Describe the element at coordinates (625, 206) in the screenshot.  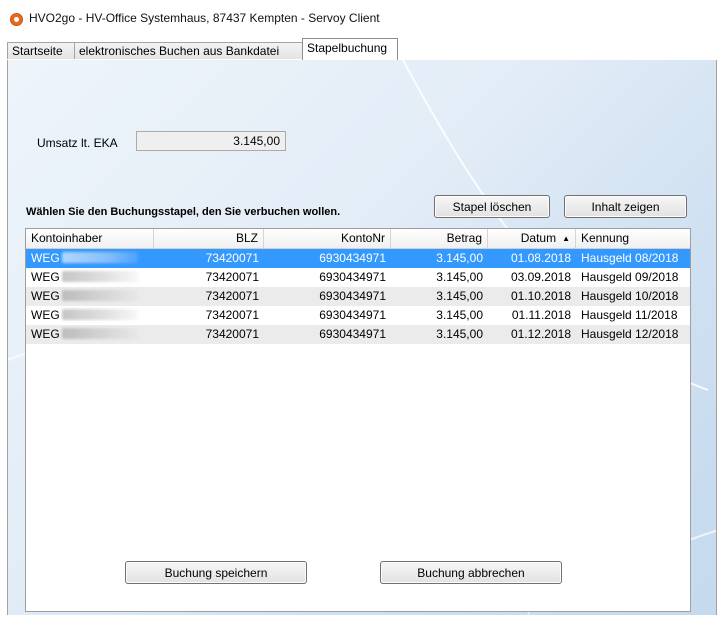
I see `inhalt-zeigen-button: Inhalt zeigen` at that location.